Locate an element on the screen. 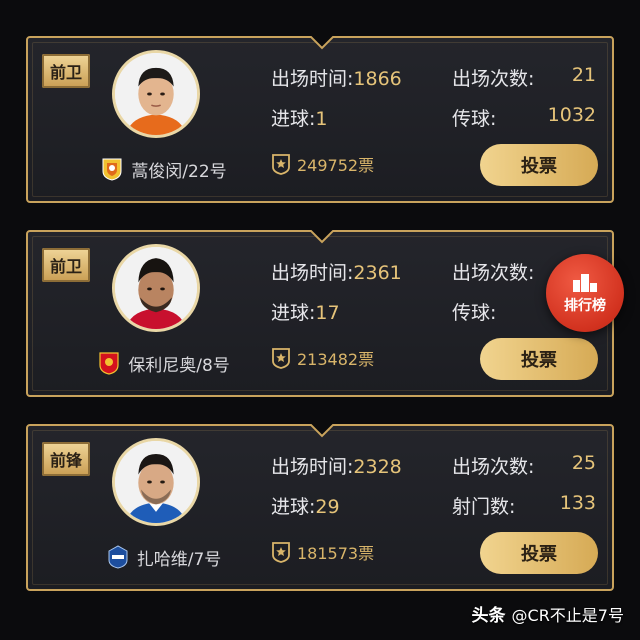  watermark-brand: 头条 is located at coordinates (488, 616).